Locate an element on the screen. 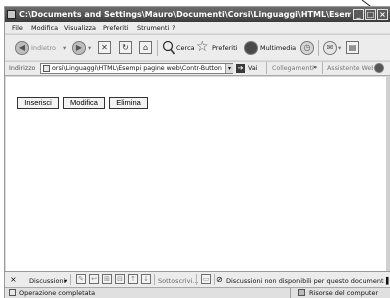 Image resolution: width=390 pixels, height=298 pixels. discussions-dropdown-icon: ▾ is located at coordinates (65, 281).